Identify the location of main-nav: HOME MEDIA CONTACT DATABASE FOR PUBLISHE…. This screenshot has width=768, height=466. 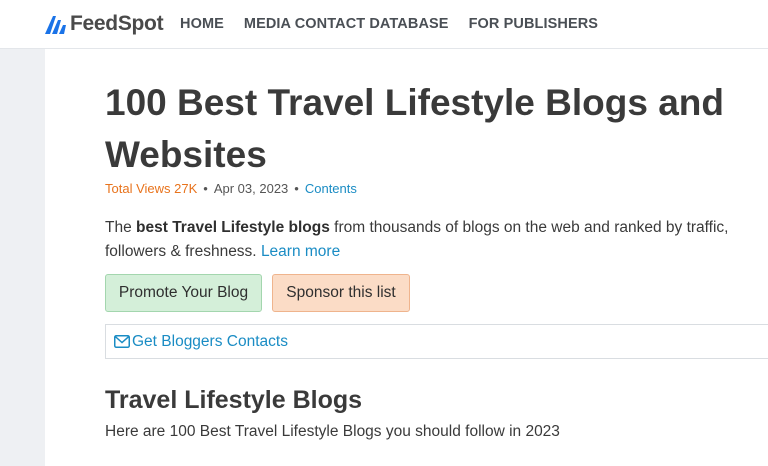
(399, 24).